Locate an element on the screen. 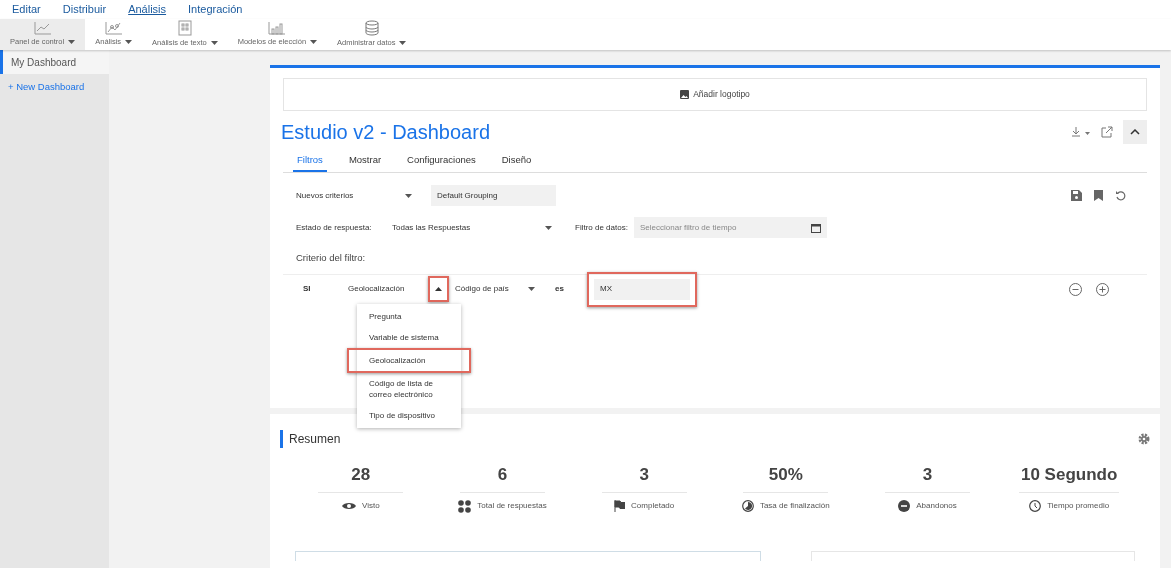 This screenshot has height=568, width=1171. document-icon is located at coordinates (184, 28).